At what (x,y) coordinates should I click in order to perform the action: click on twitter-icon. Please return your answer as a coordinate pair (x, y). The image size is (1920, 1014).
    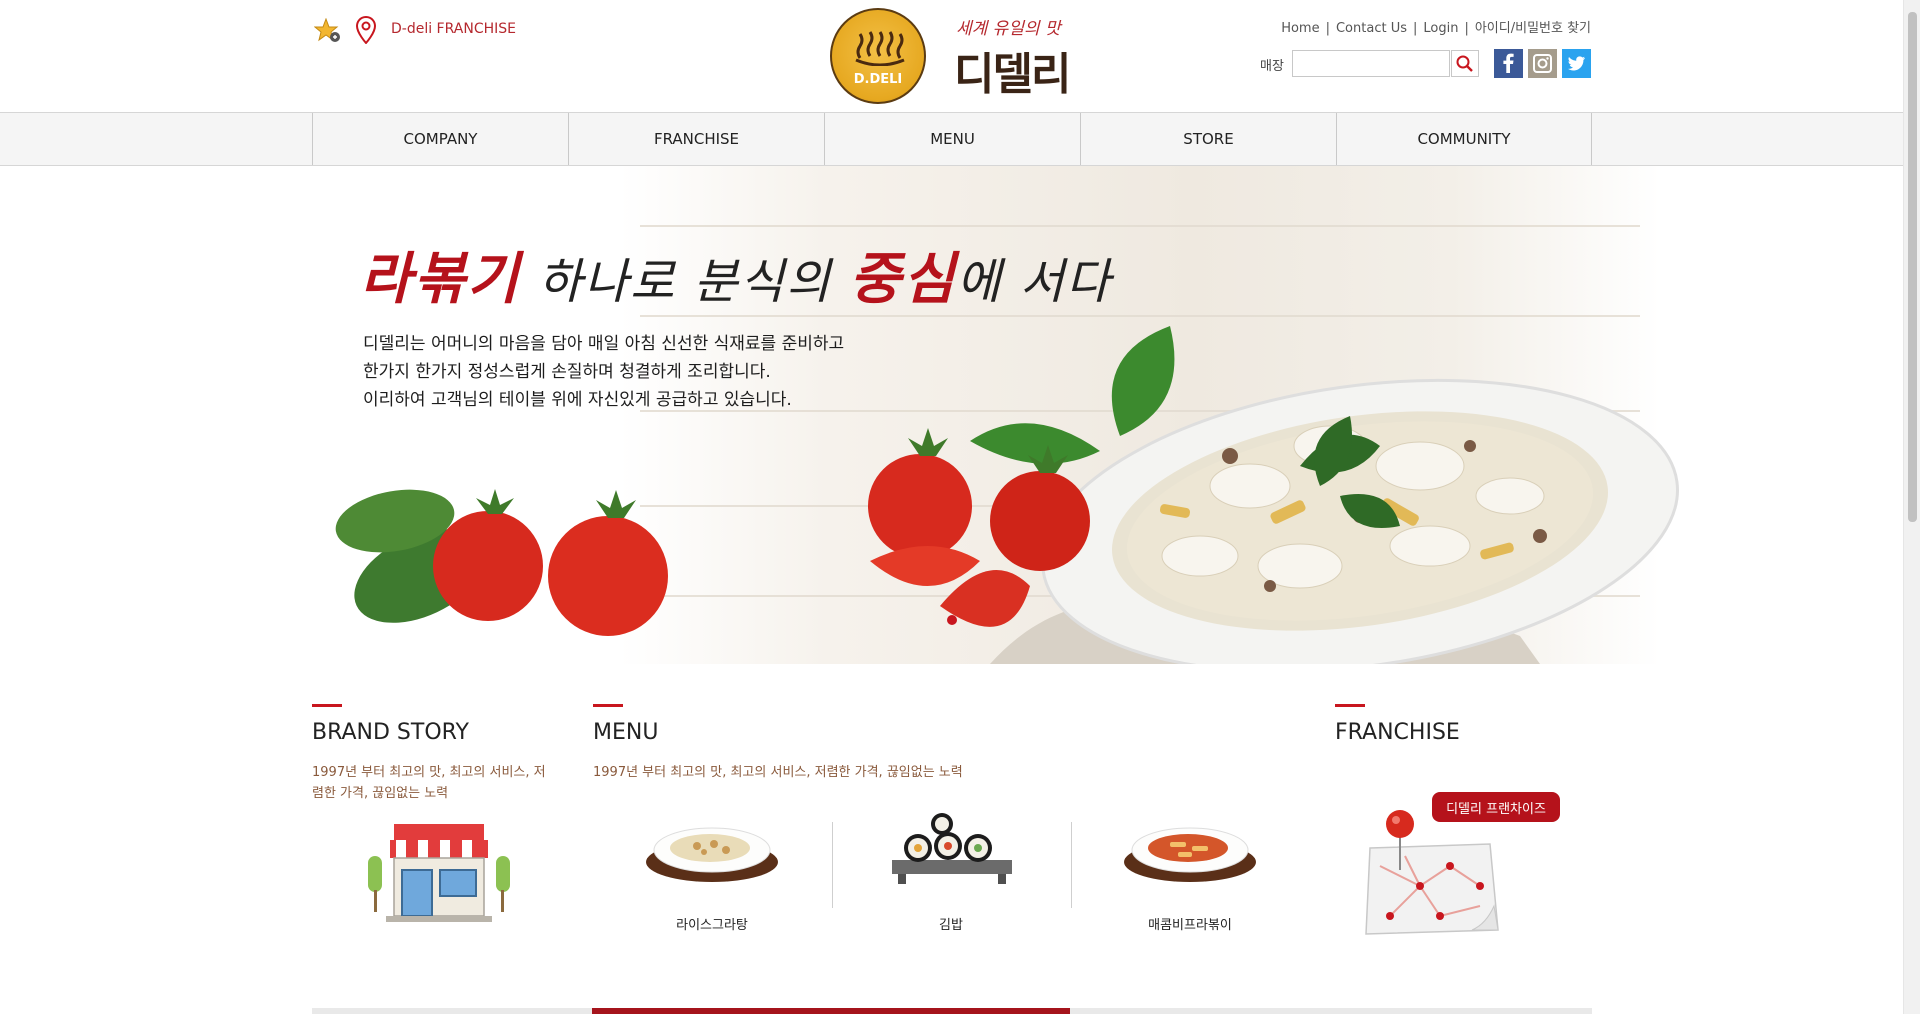
    Looking at the image, I should click on (1576, 63).